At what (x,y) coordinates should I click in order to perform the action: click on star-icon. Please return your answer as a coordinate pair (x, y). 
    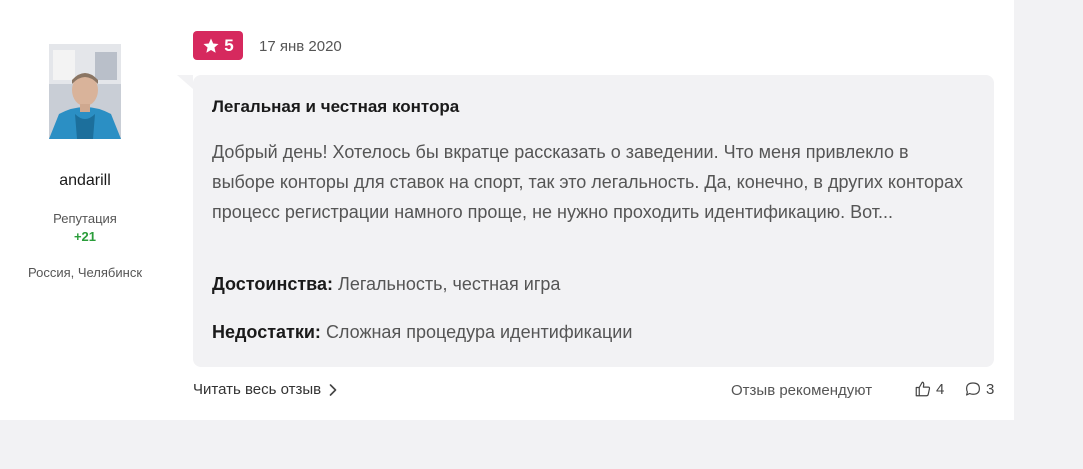
    Looking at the image, I should click on (211, 45).